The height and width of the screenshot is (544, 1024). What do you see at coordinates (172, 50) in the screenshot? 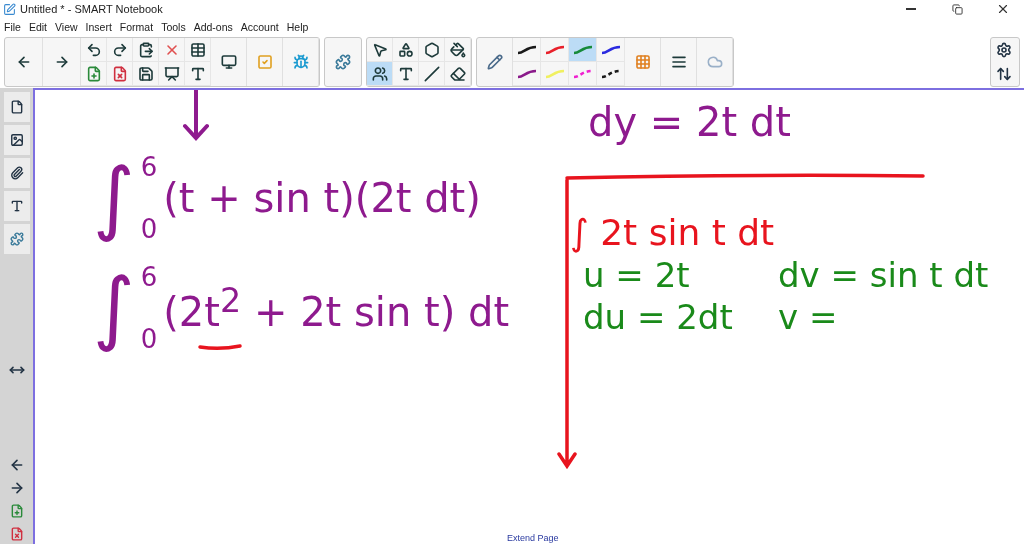
I see `delete-button` at bounding box center [172, 50].